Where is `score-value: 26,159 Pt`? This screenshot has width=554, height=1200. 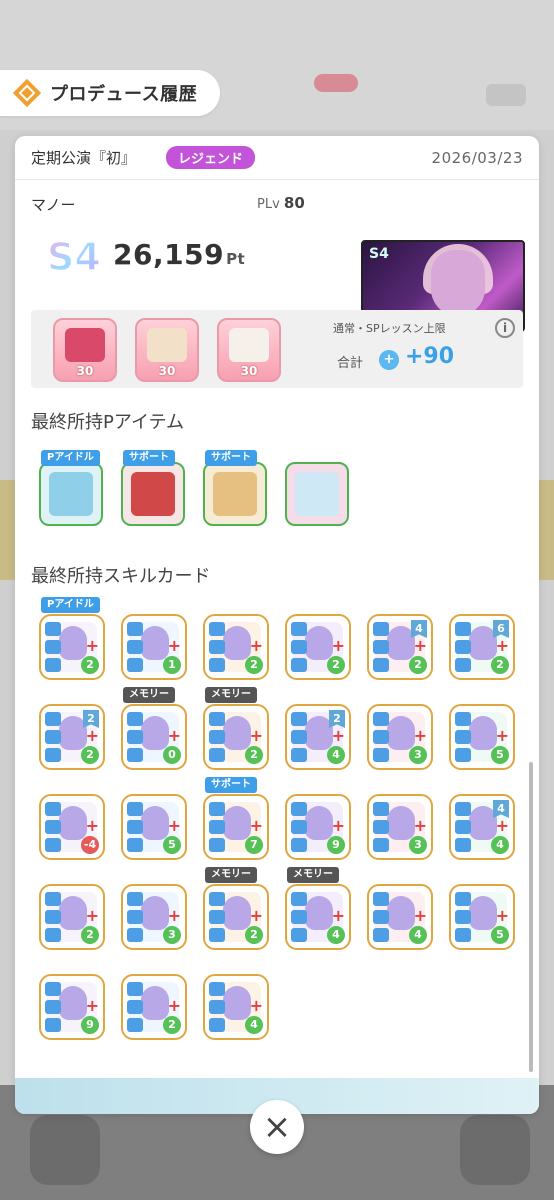 score-value: 26,159 Pt is located at coordinates (179, 254).